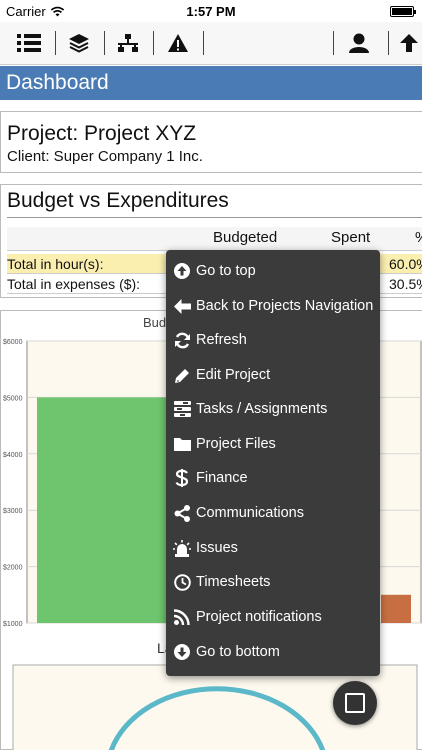  Describe the element at coordinates (182, 375) in the screenshot. I see `pencil-icon` at that location.